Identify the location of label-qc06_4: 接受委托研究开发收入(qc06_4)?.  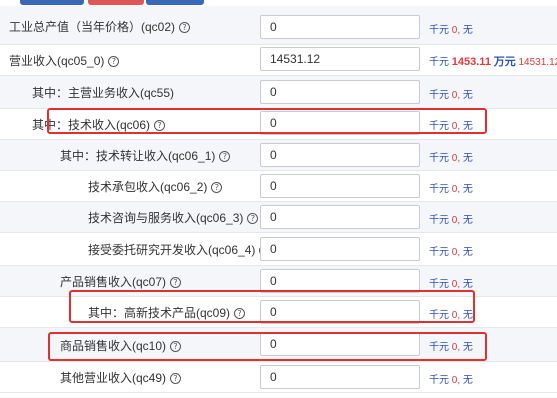
(179, 249).